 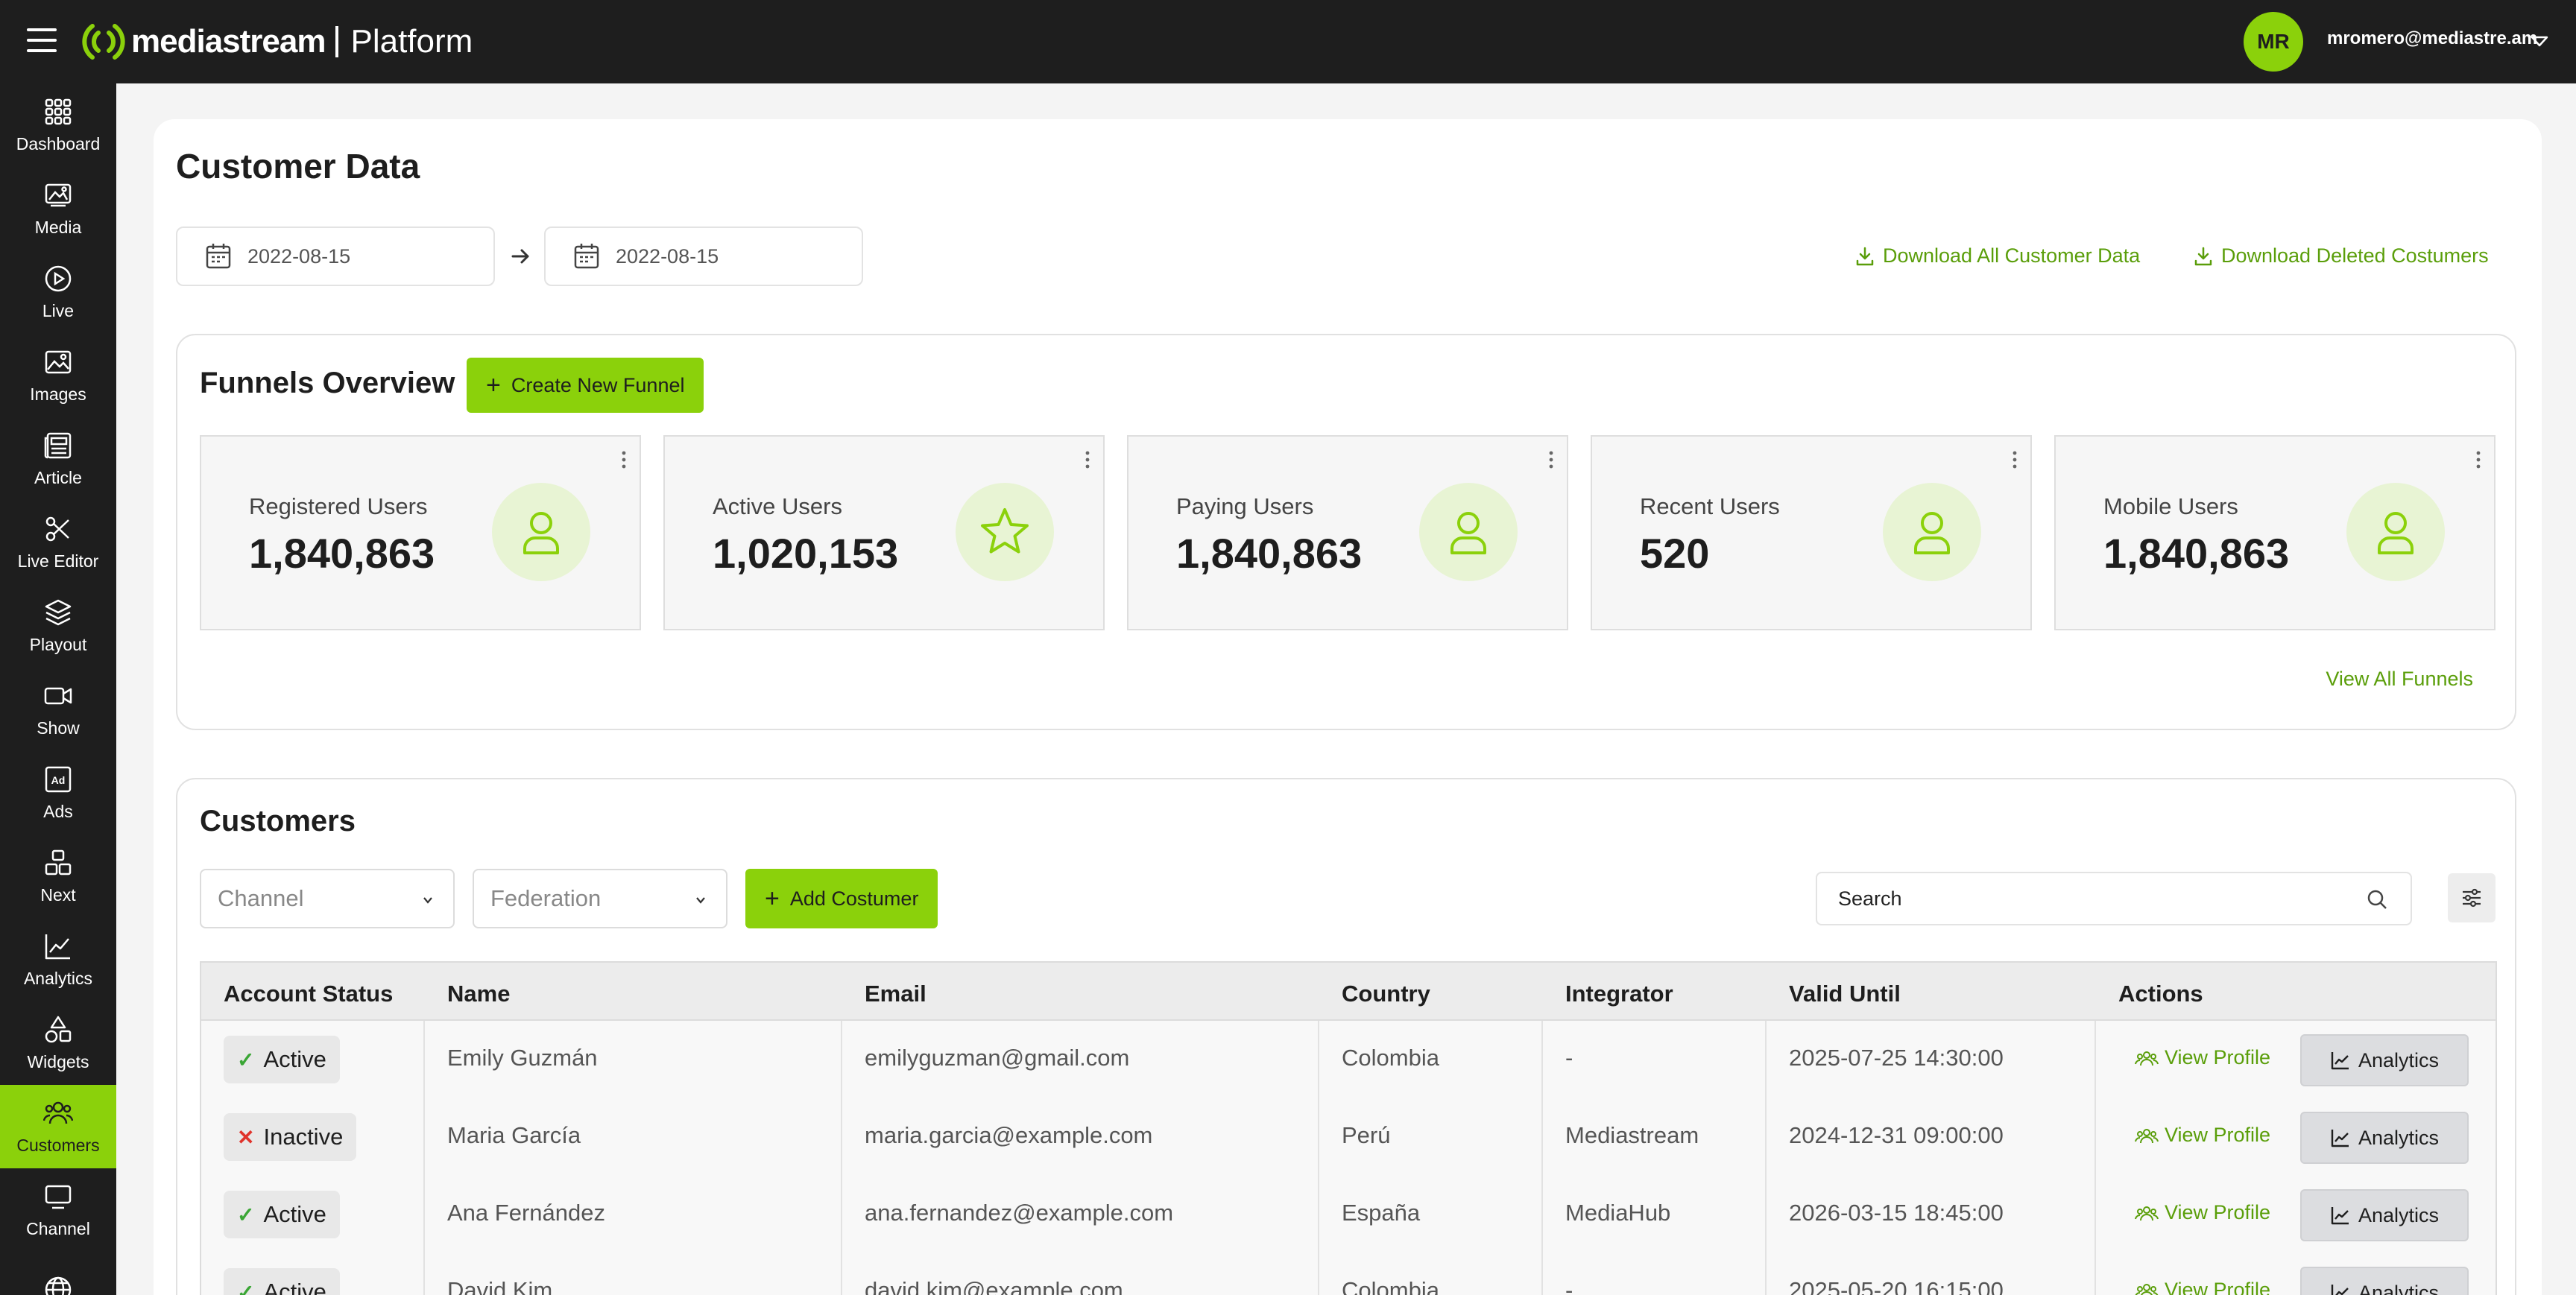 I want to click on brand-logo: mediastream Platform, so click(x=277, y=41).